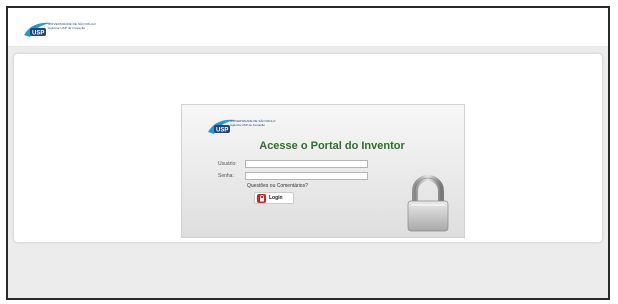 The width and height of the screenshot is (618, 304). Describe the element at coordinates (226, 176) in the screenshot. I see `password-label: Senha:` at that location.